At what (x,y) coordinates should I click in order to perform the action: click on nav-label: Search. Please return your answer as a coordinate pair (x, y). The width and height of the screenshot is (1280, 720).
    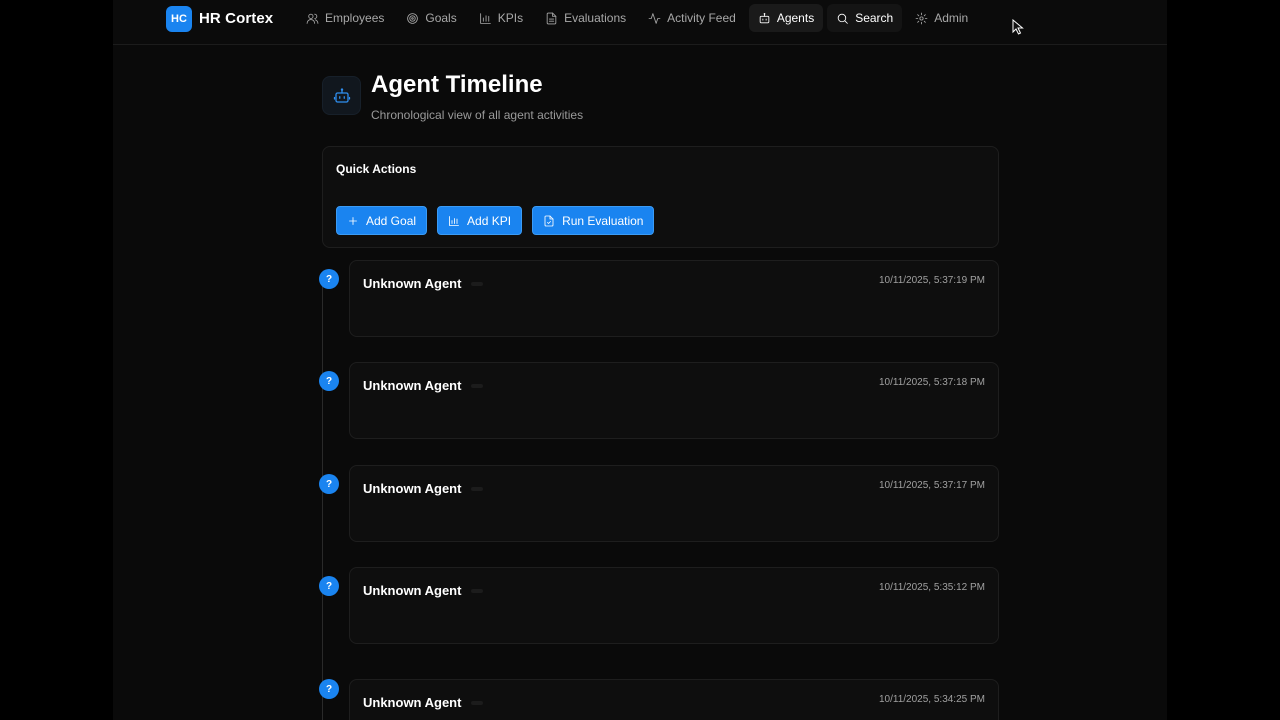
    Looking at the image, I should click on (874, 18).